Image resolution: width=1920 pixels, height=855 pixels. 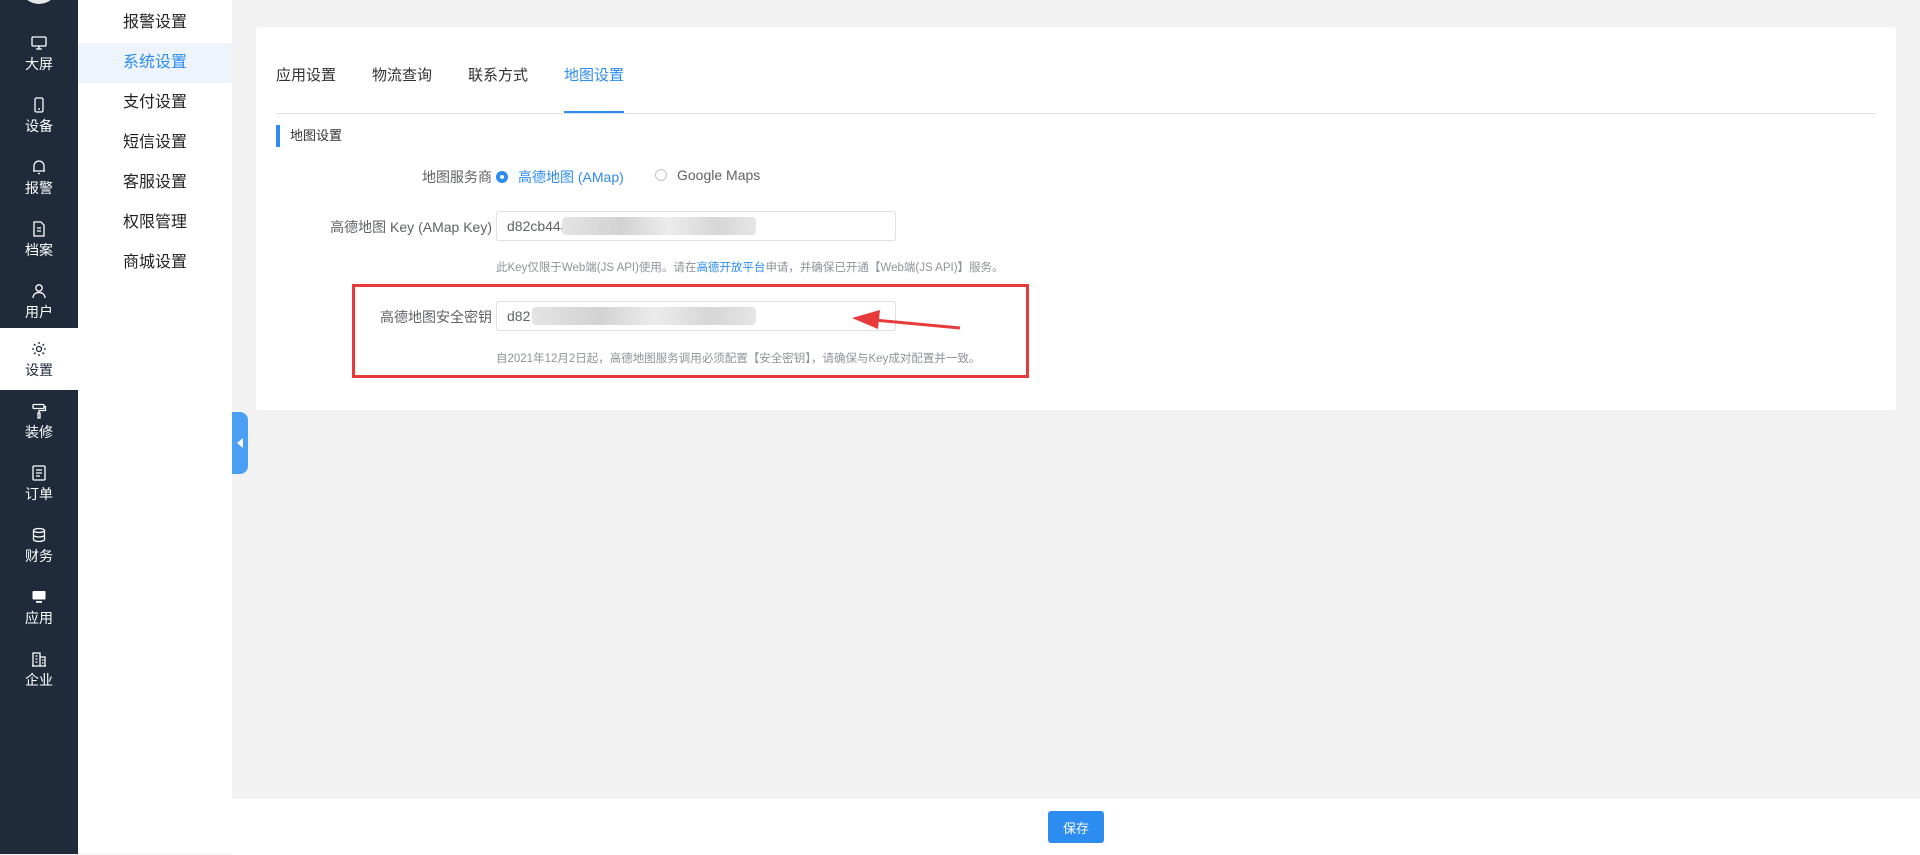 I want to click on chevron-left-icon, so click(x=240, y=443).